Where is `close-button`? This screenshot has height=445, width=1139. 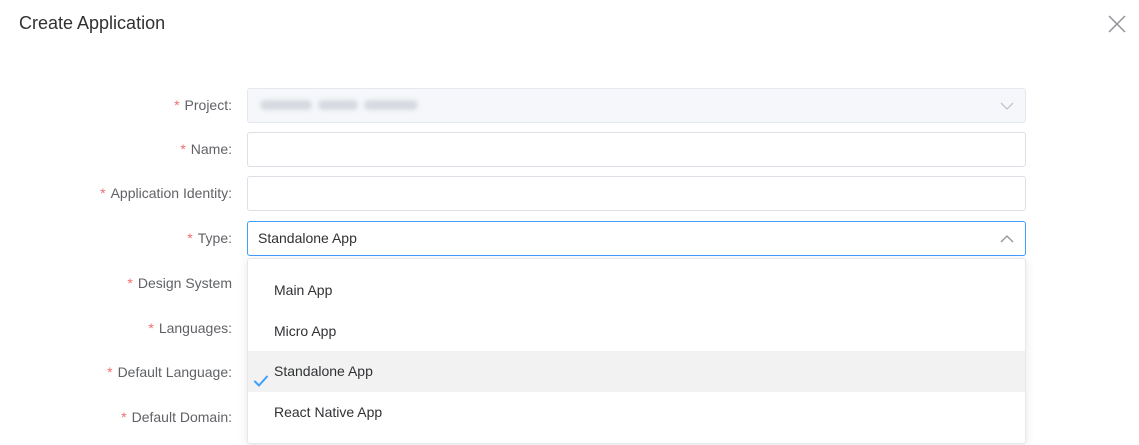 close-button is located at coordinates (1117, 24).